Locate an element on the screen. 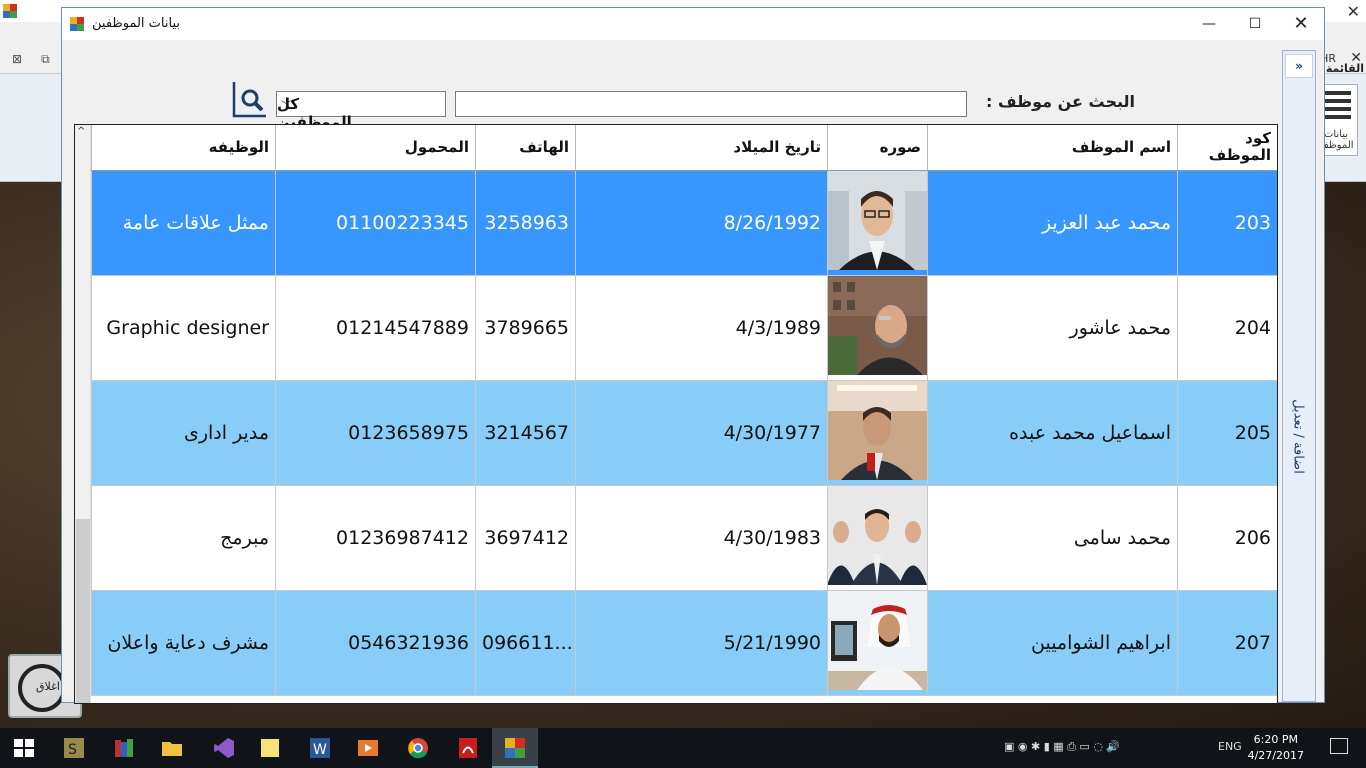 This screenshot has height=768, width=1366. search-label: البحث عن موظف : is located at coordinates (1060, 101).